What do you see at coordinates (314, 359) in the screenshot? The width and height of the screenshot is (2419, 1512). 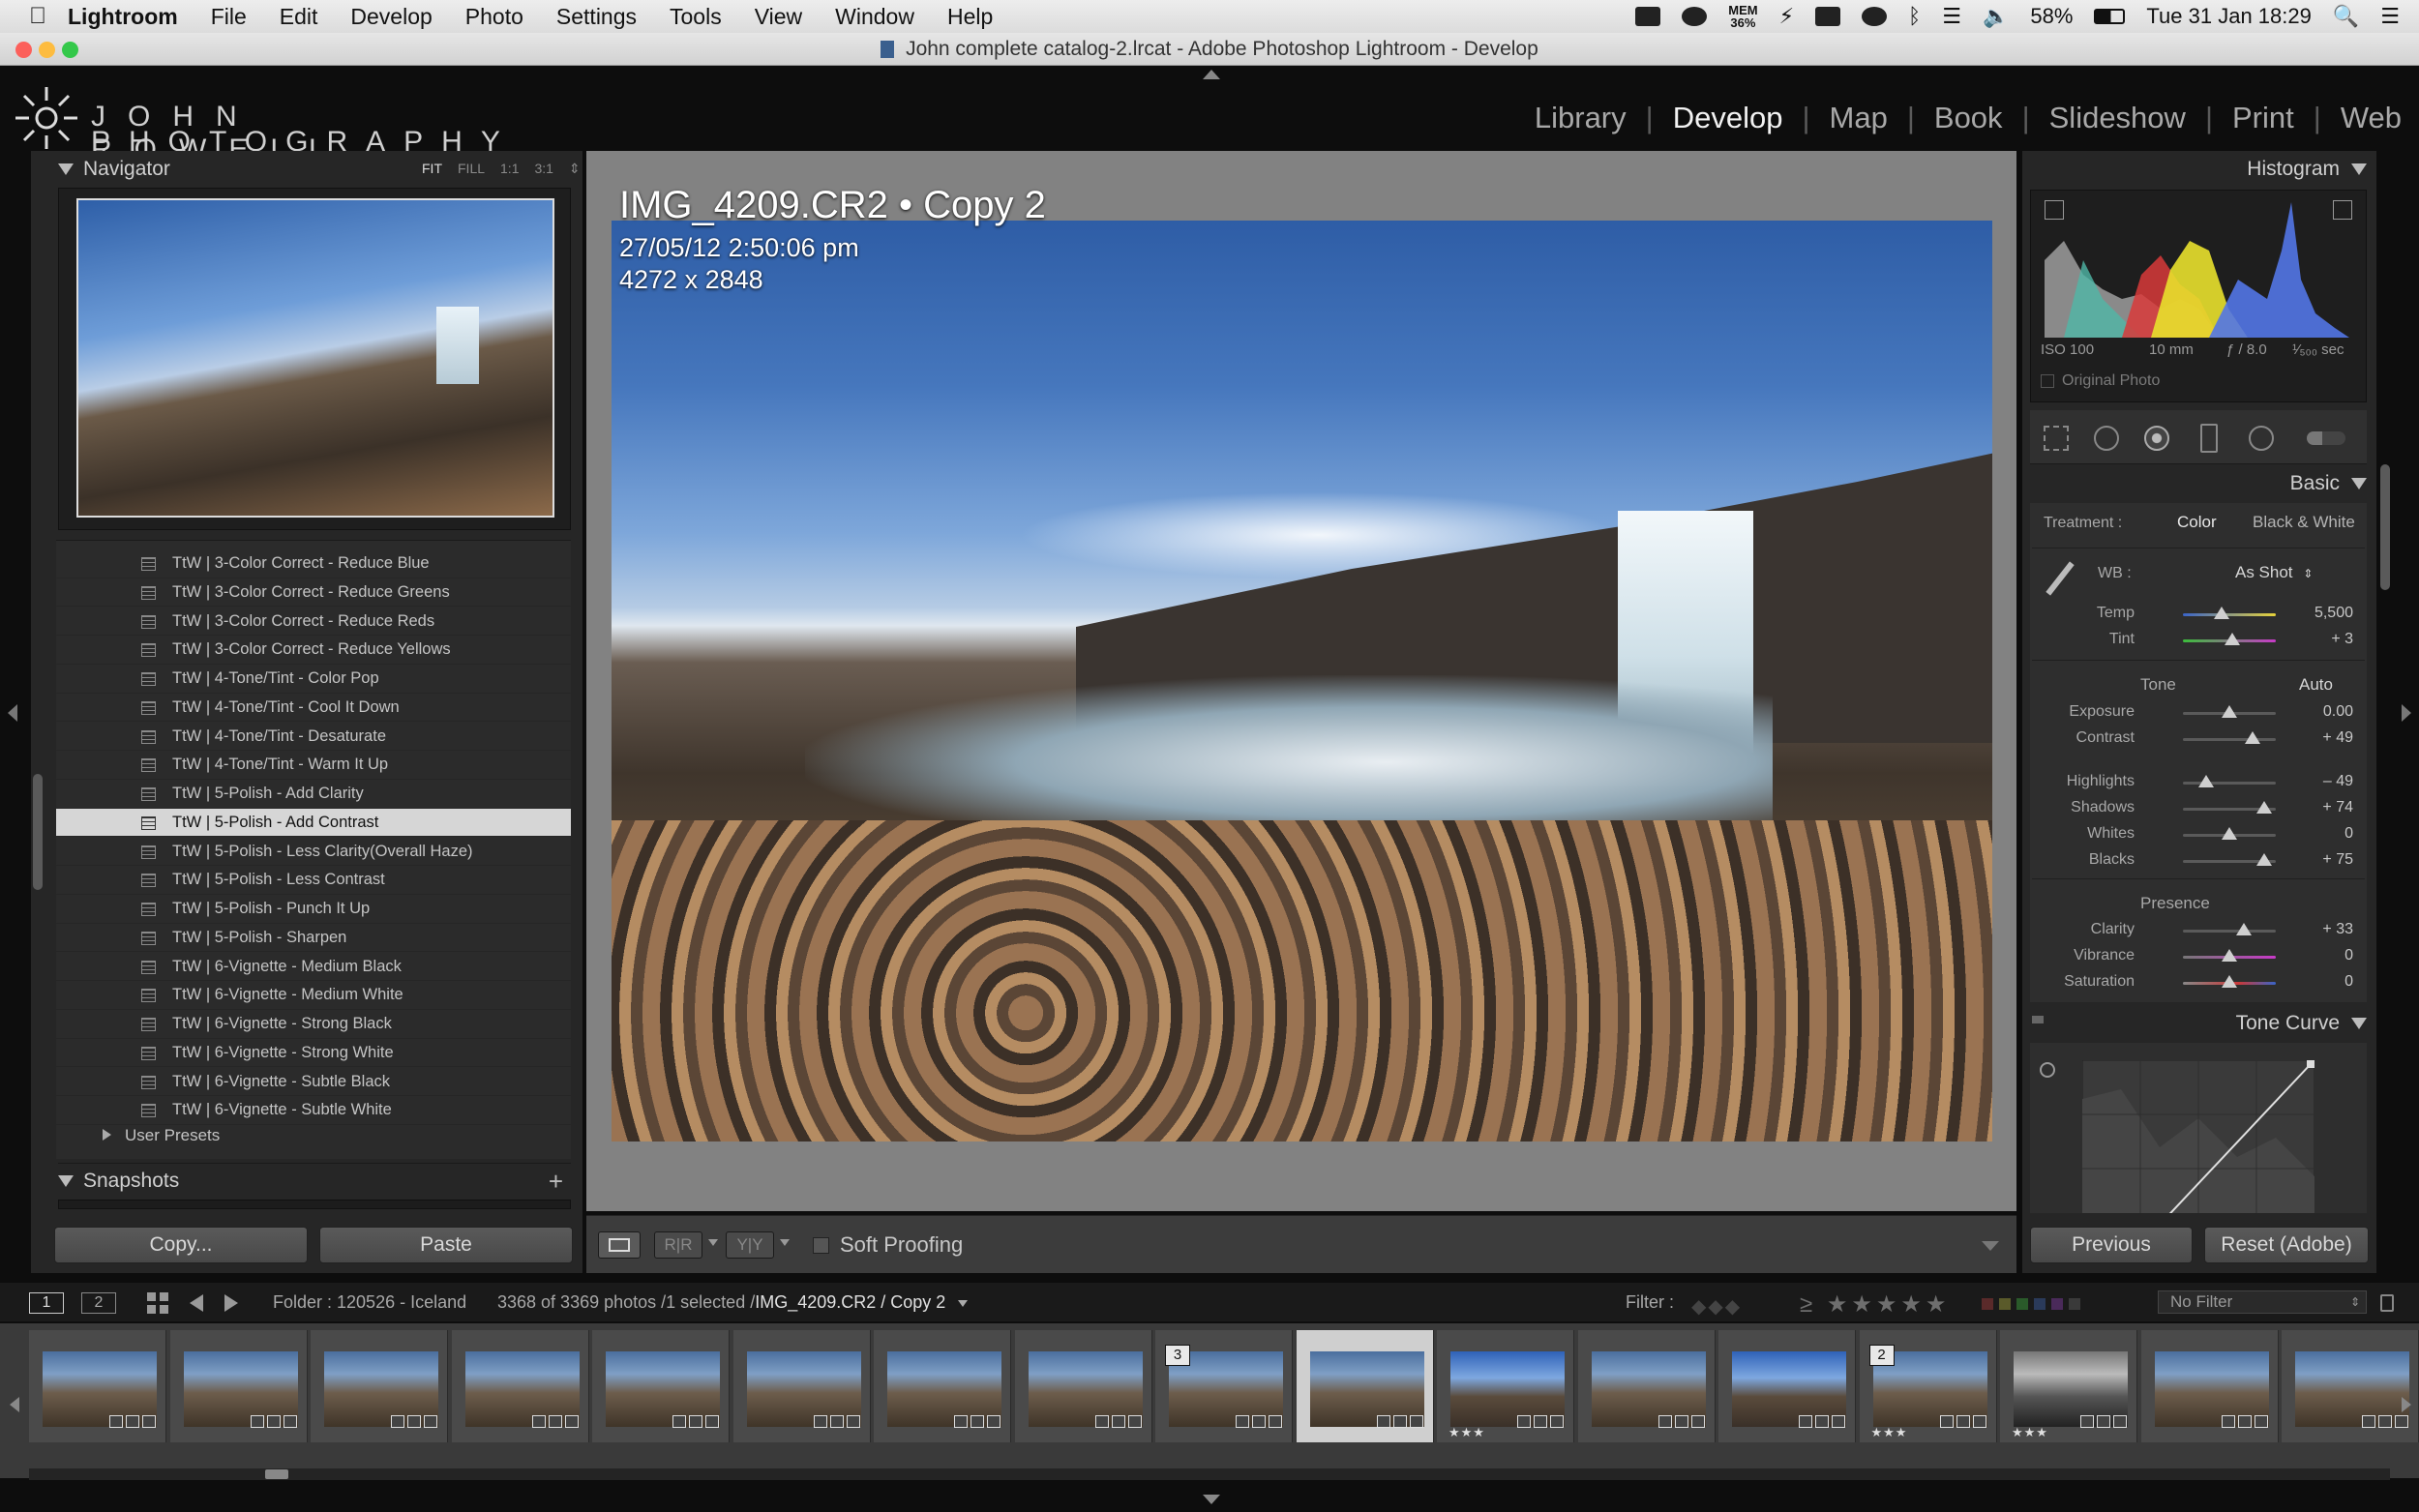 I see `navigator-preview` at bounding box center [314, 359].